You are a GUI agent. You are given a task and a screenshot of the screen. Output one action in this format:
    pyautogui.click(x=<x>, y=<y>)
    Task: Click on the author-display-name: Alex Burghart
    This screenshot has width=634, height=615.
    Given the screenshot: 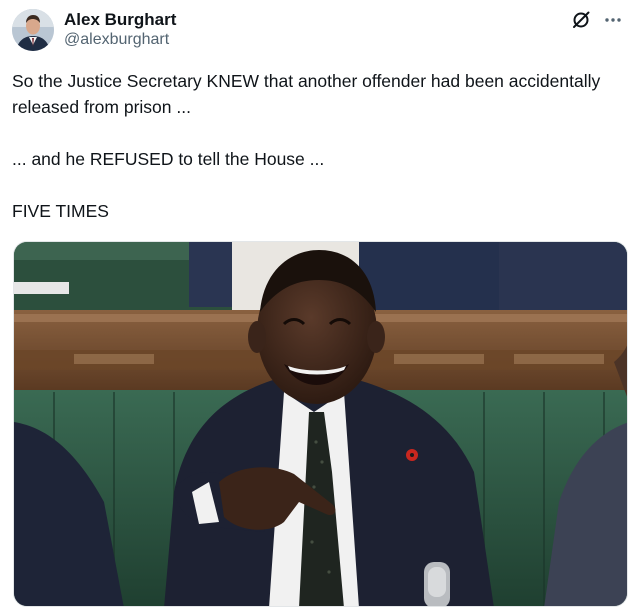 What is the action you would take?
    pyautogui.click(x=120, y=20)
    